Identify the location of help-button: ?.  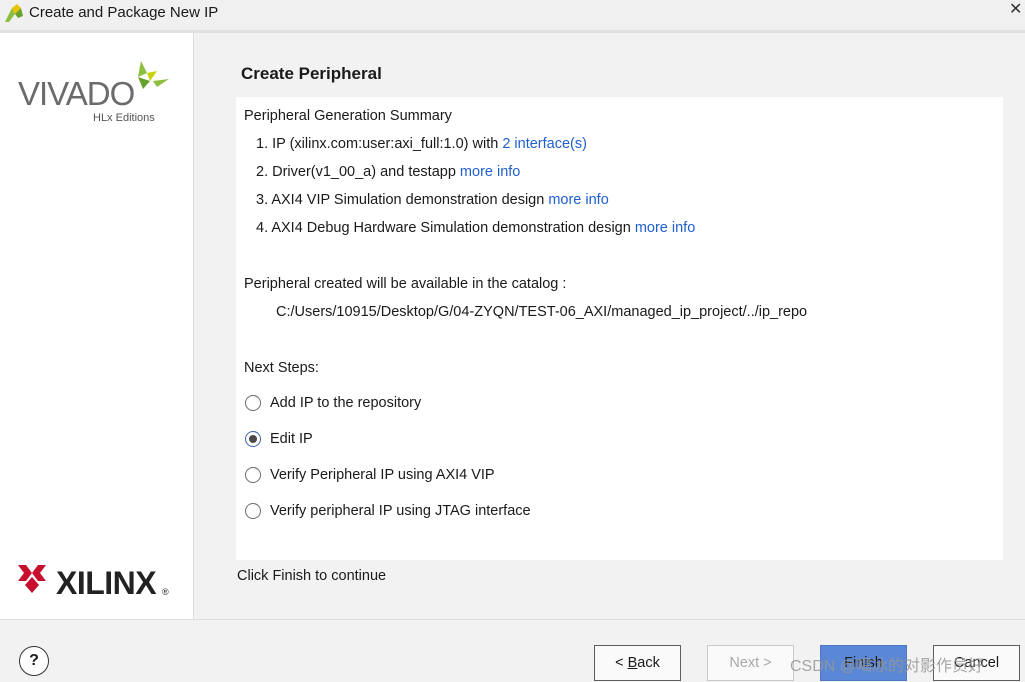
(34, 661).